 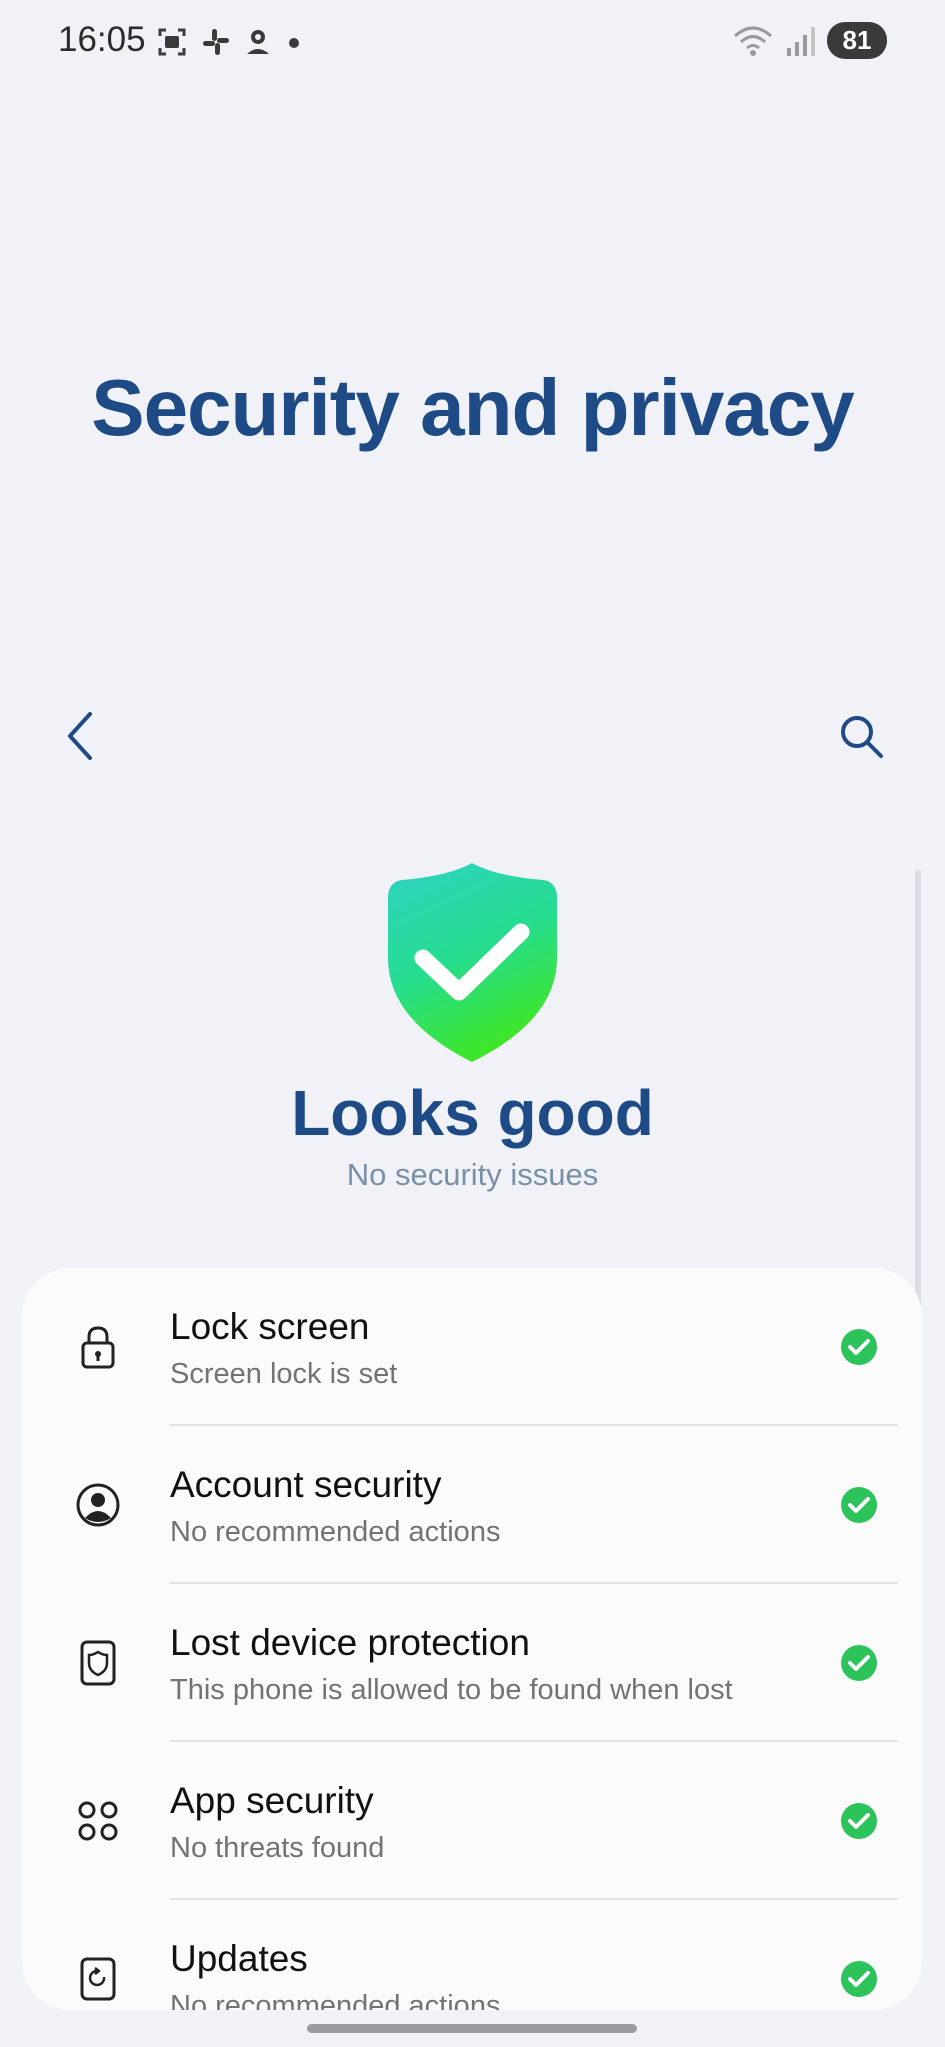 I want to click on lock-icon, so click(x=98, y=1347).